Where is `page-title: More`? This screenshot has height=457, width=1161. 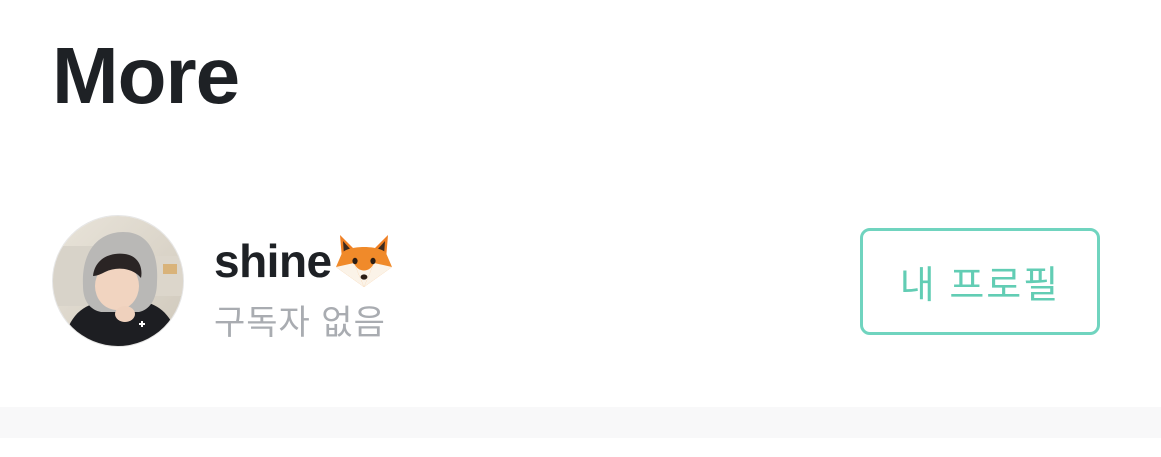 page-title: More is located at coordinates (146, 75).